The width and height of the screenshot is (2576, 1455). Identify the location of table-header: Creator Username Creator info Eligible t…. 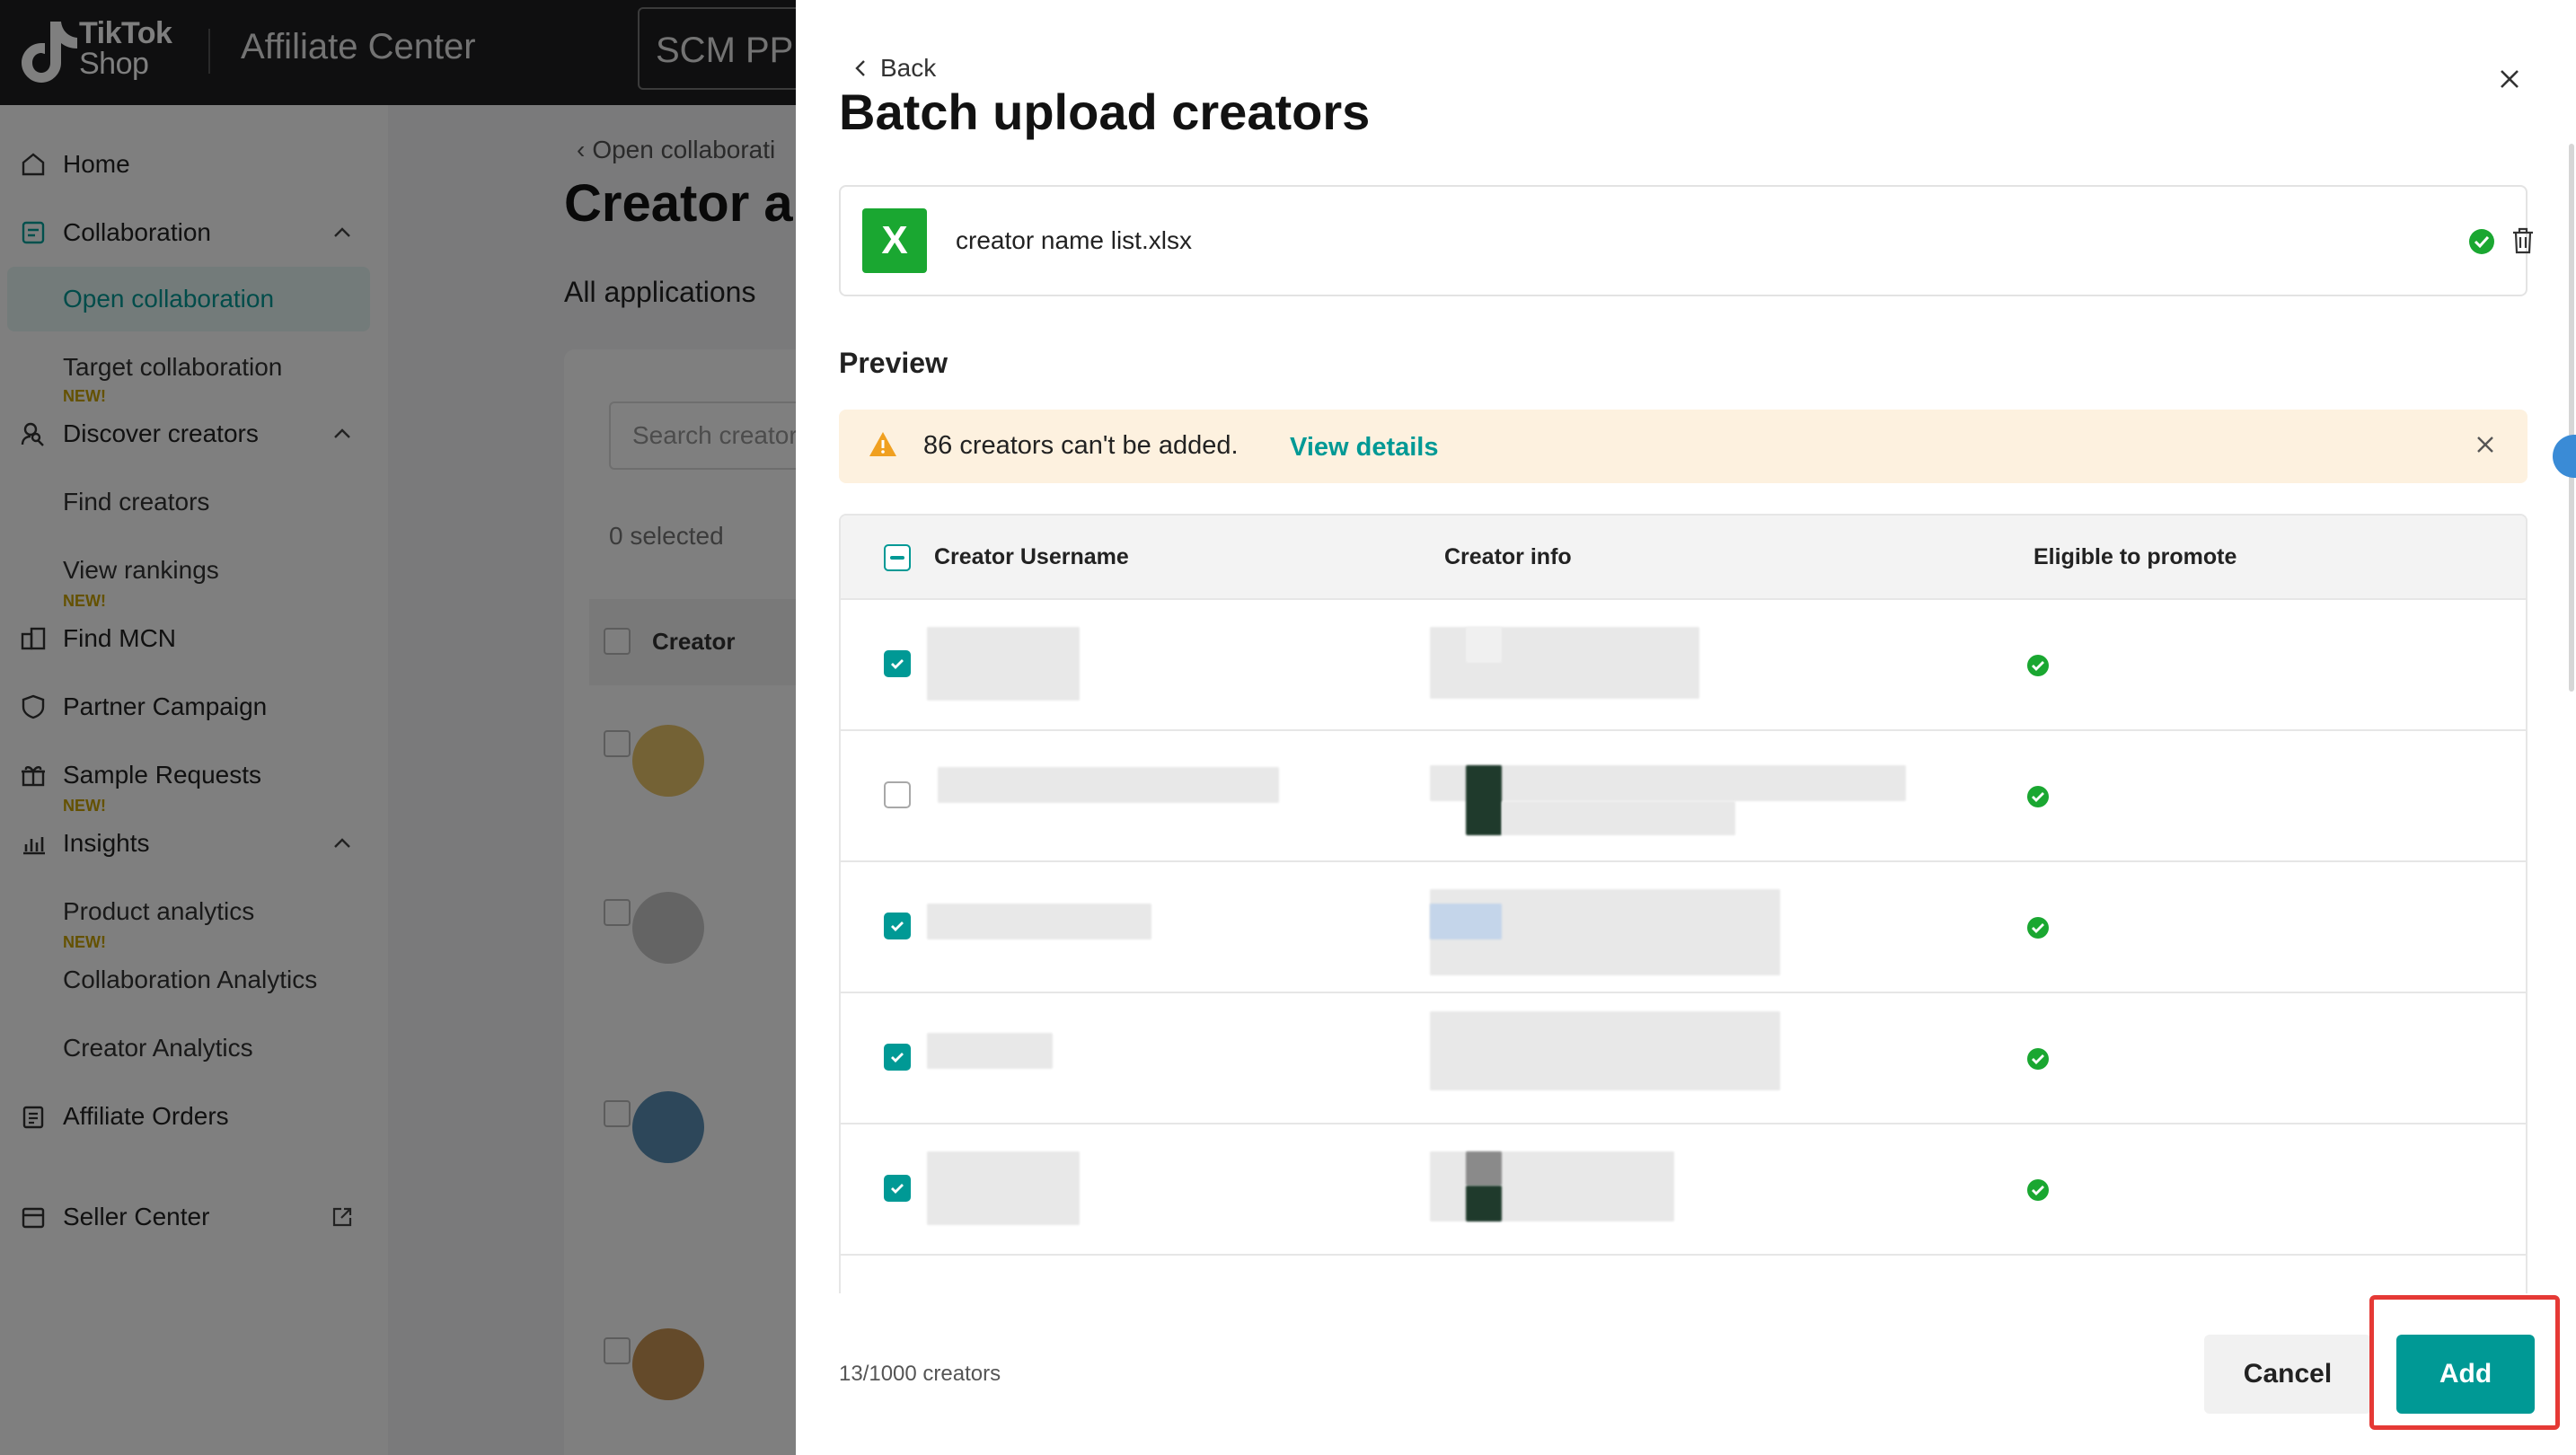
(1683, 558).